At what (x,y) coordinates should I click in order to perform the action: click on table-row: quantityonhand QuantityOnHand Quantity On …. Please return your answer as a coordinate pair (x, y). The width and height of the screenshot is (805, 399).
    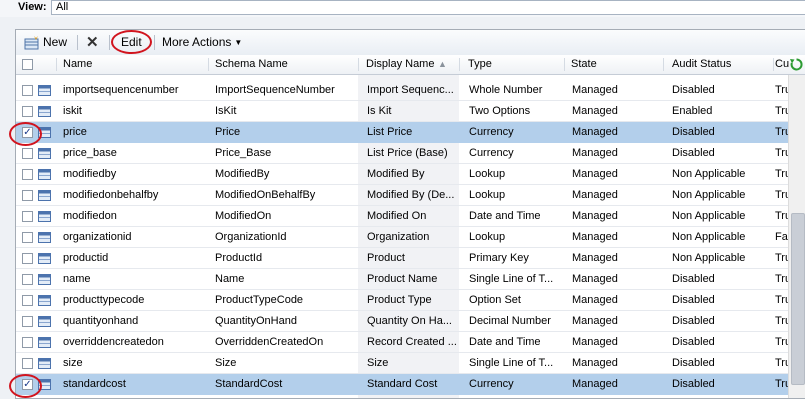
    Looking at the image, I should click on (402, 321).